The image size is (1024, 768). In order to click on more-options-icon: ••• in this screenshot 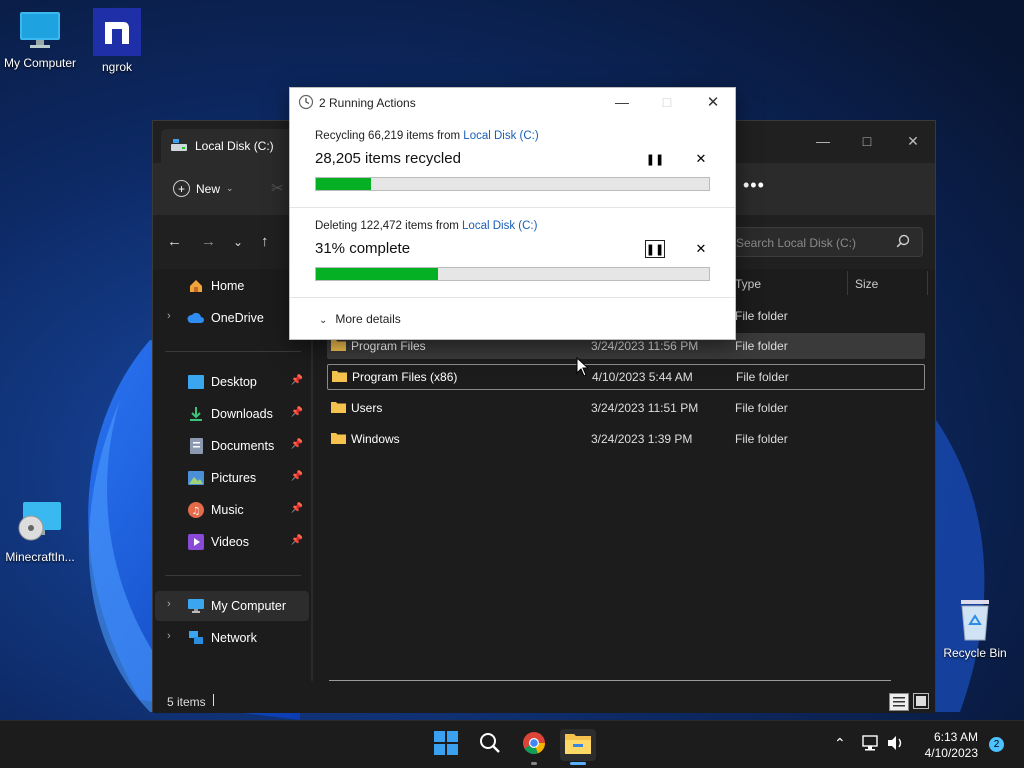, I will do `click(754, 185)`.